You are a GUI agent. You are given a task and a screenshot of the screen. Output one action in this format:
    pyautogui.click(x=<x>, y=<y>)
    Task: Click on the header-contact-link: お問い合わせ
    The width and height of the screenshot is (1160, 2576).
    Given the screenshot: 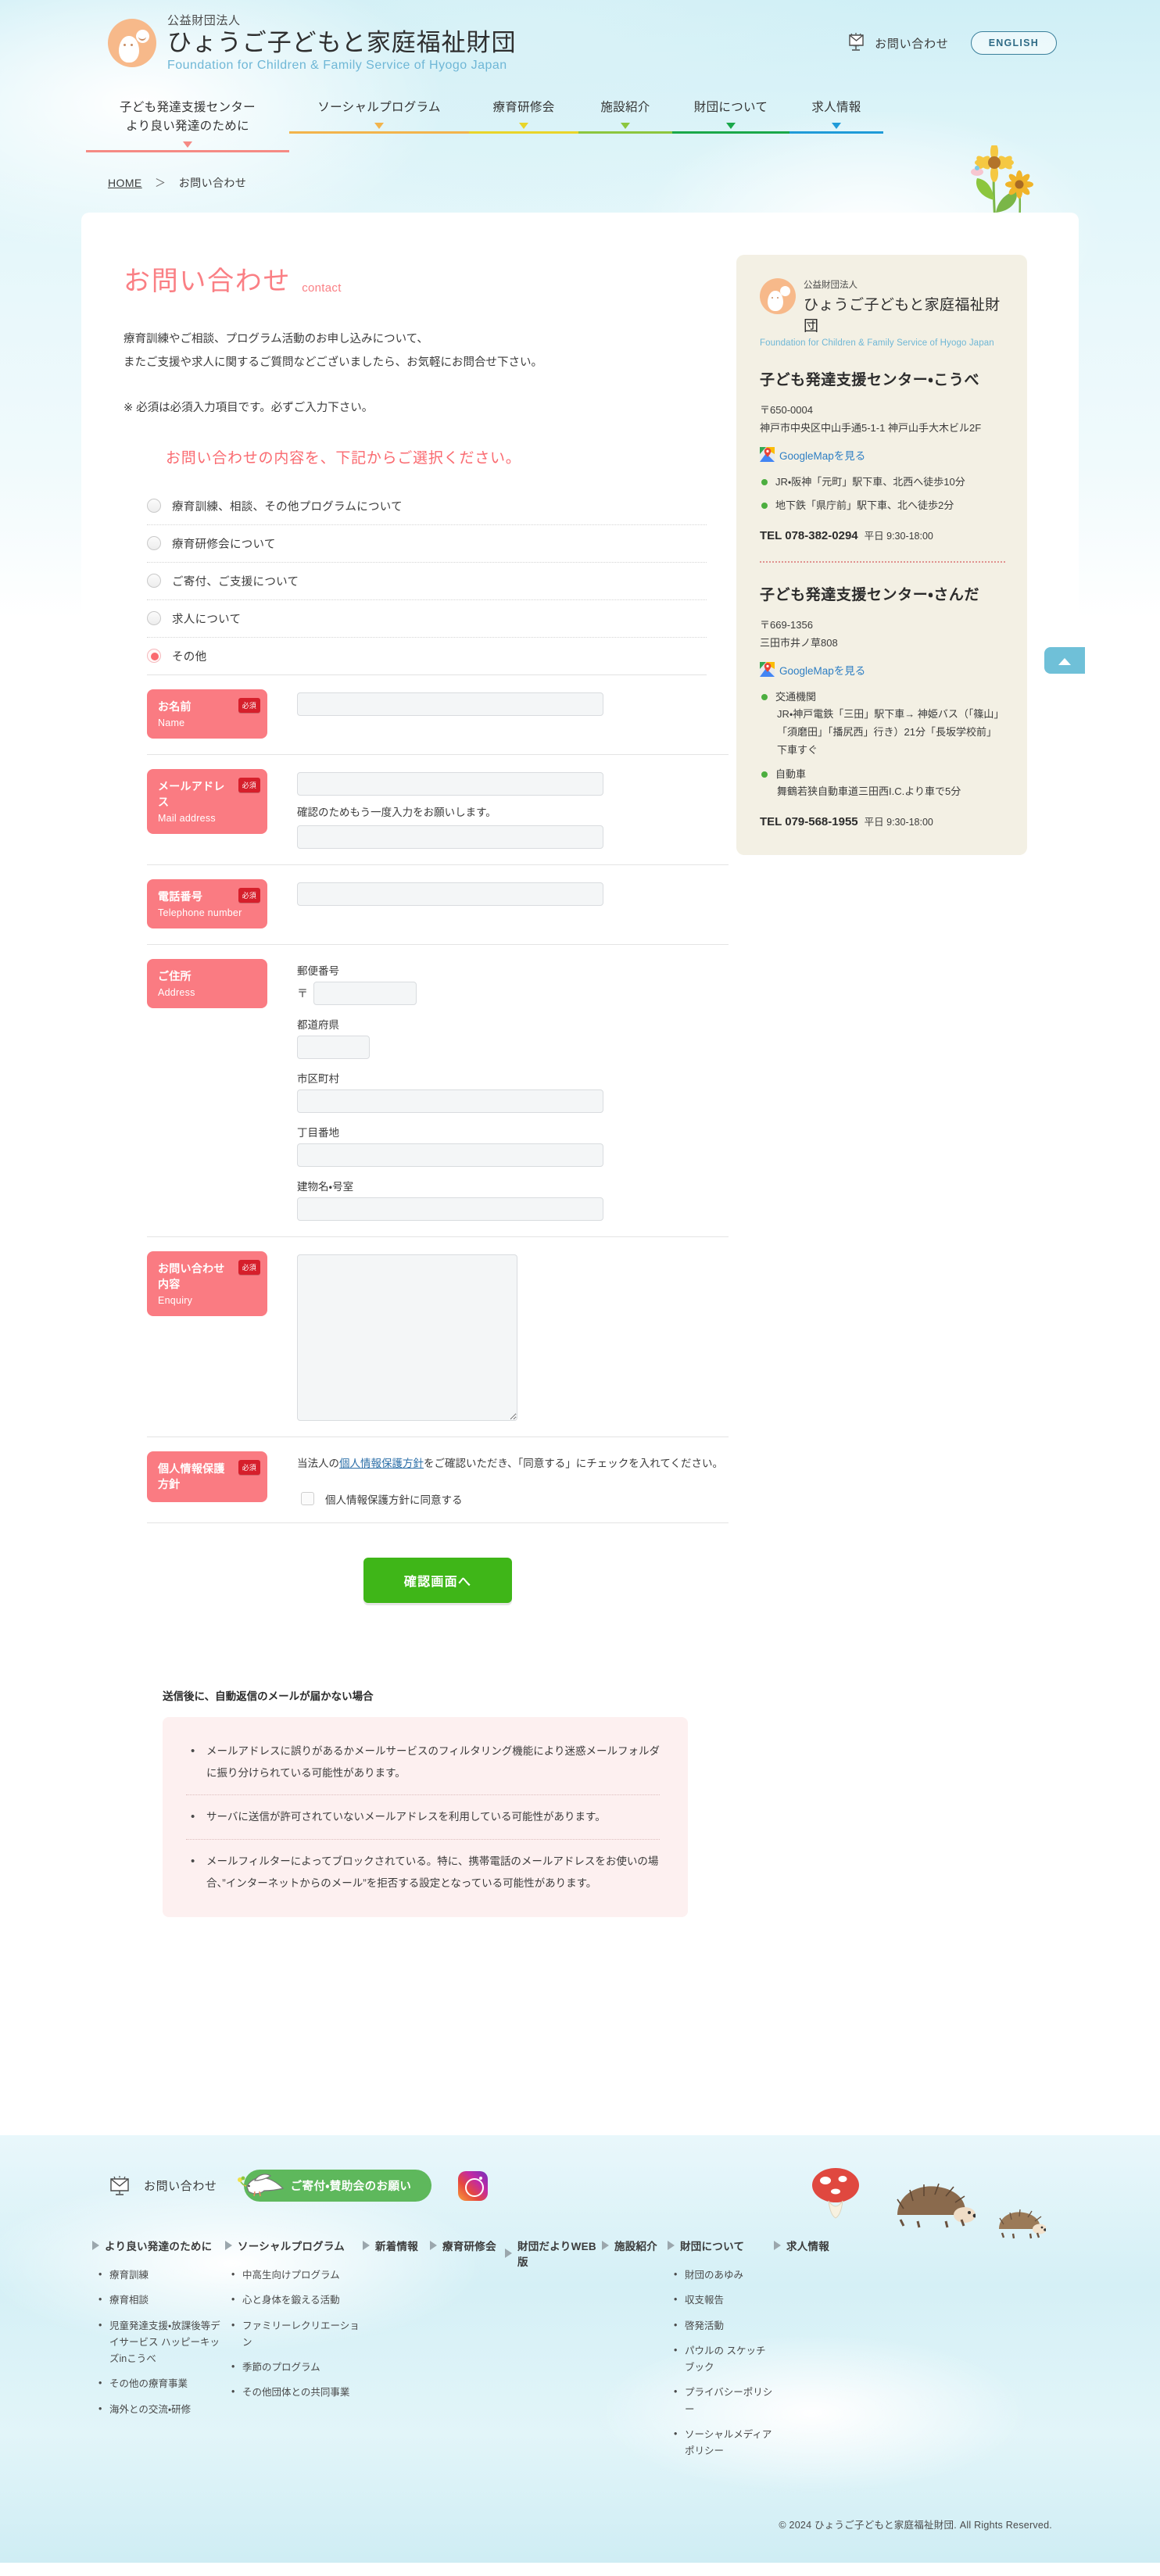 What is the action you would take?
    pyautogui.click(x=894, y=43)
    